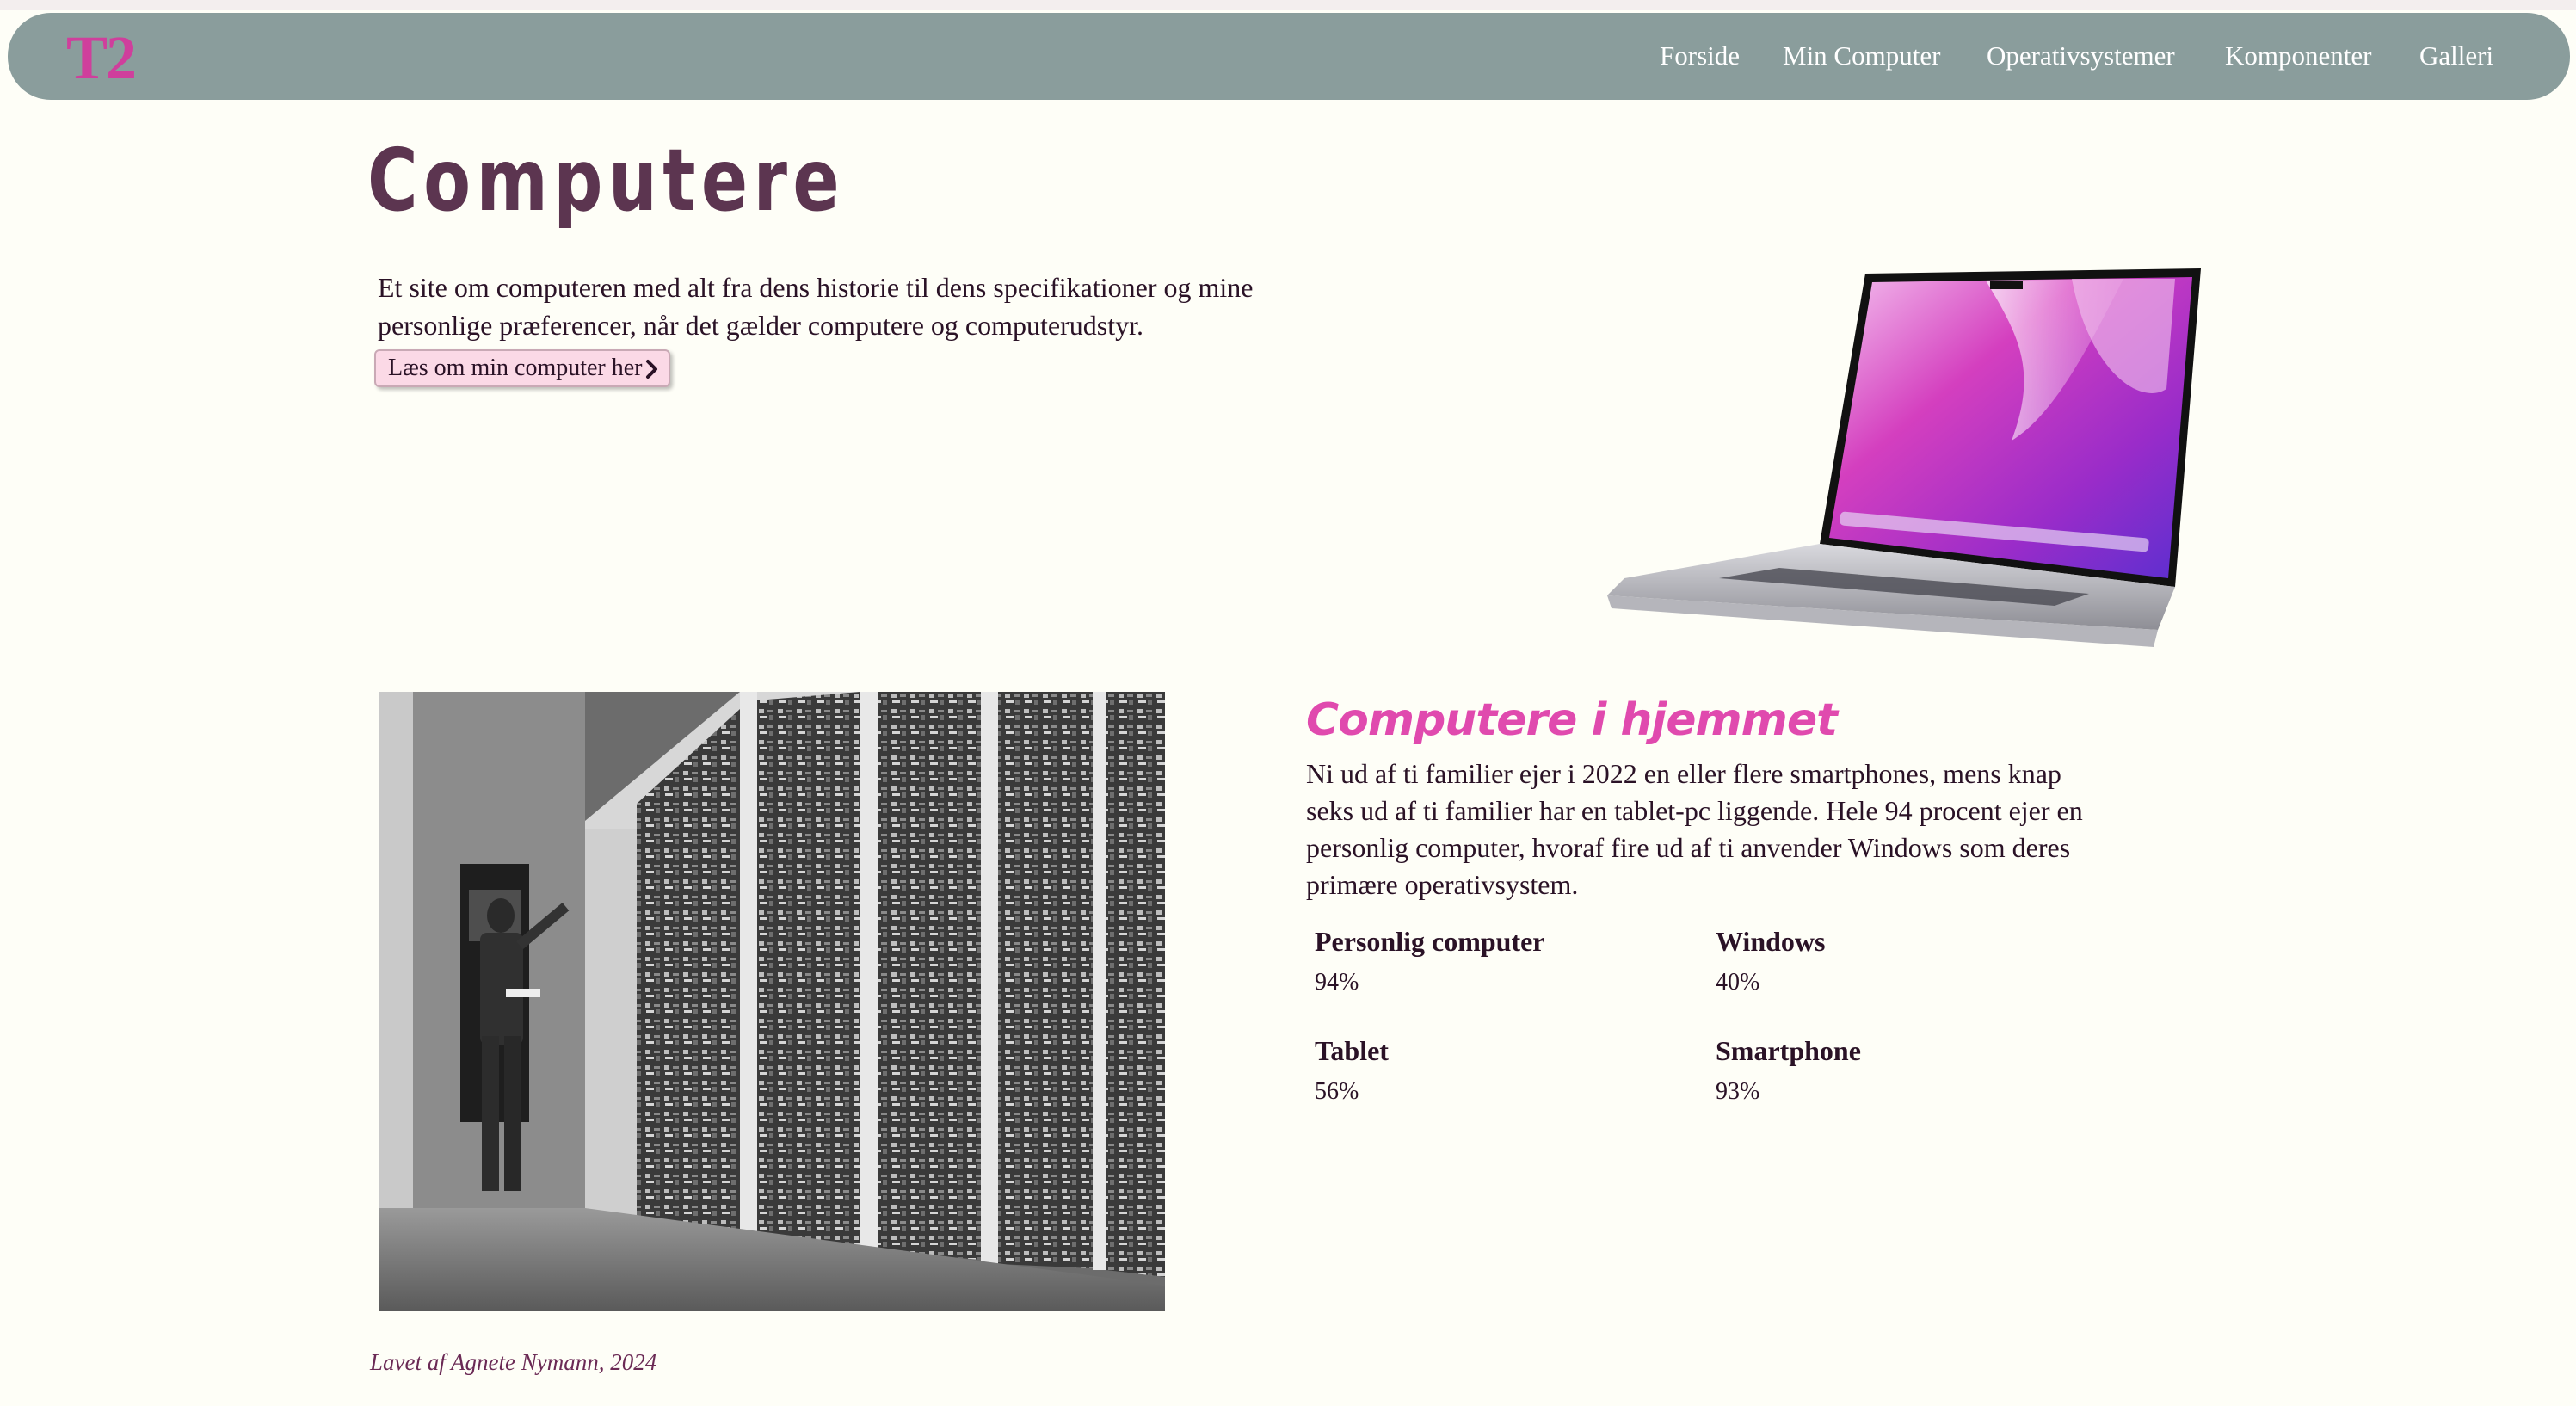 The width and height of the screenshot is (2576, 1406). I want to click on laptop-image, so click(1904, 457).